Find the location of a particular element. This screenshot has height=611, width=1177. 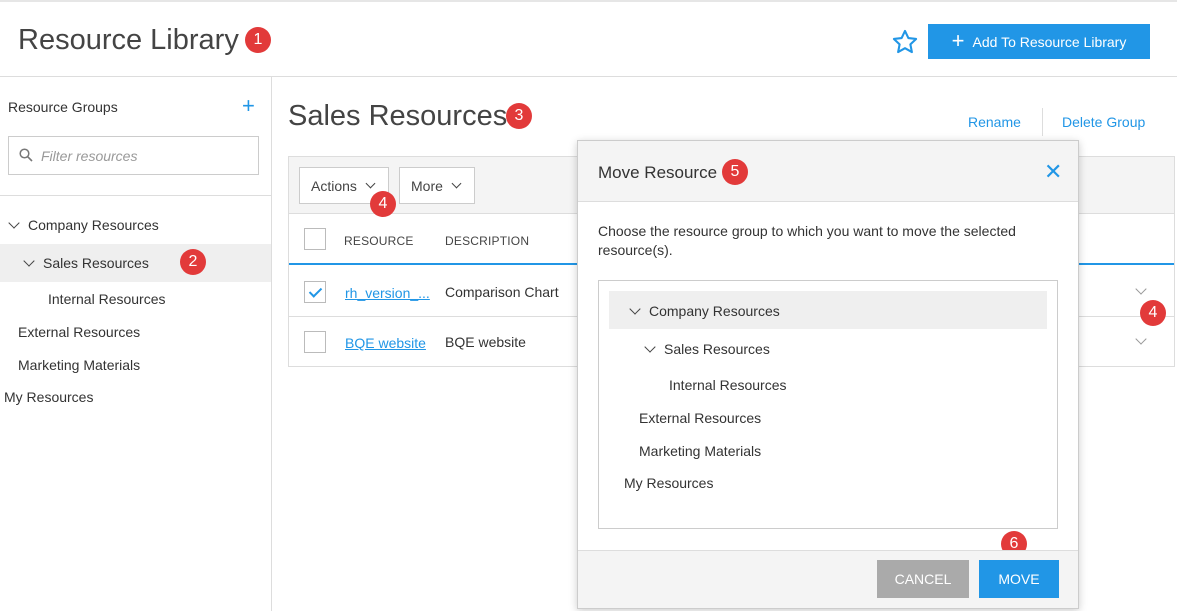

tree-item-label: External Resources is located at coordinates (700, 418).